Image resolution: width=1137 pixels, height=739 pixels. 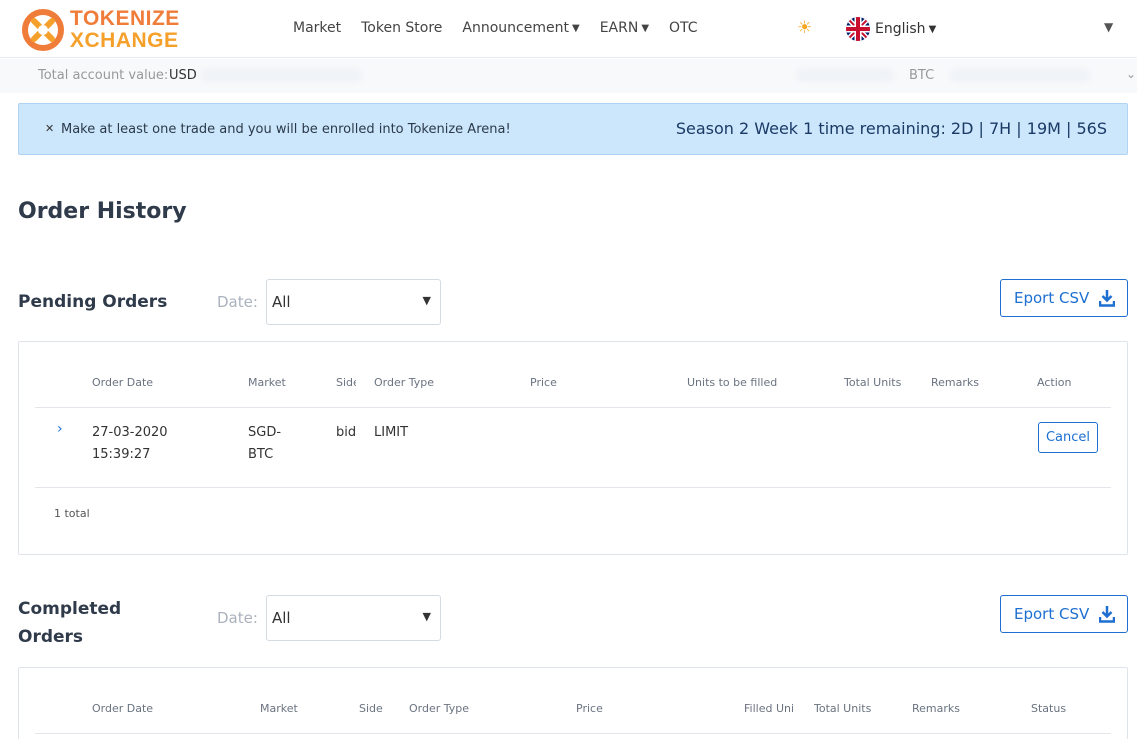 I want to click on close-icon: ✕, so click(x=49, y=128).